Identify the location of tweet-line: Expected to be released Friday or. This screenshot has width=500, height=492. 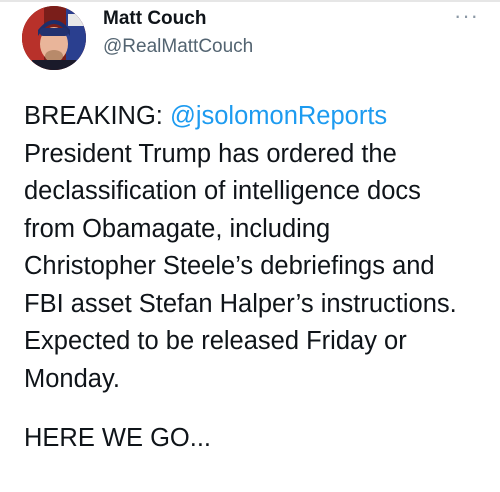
(215, 341).